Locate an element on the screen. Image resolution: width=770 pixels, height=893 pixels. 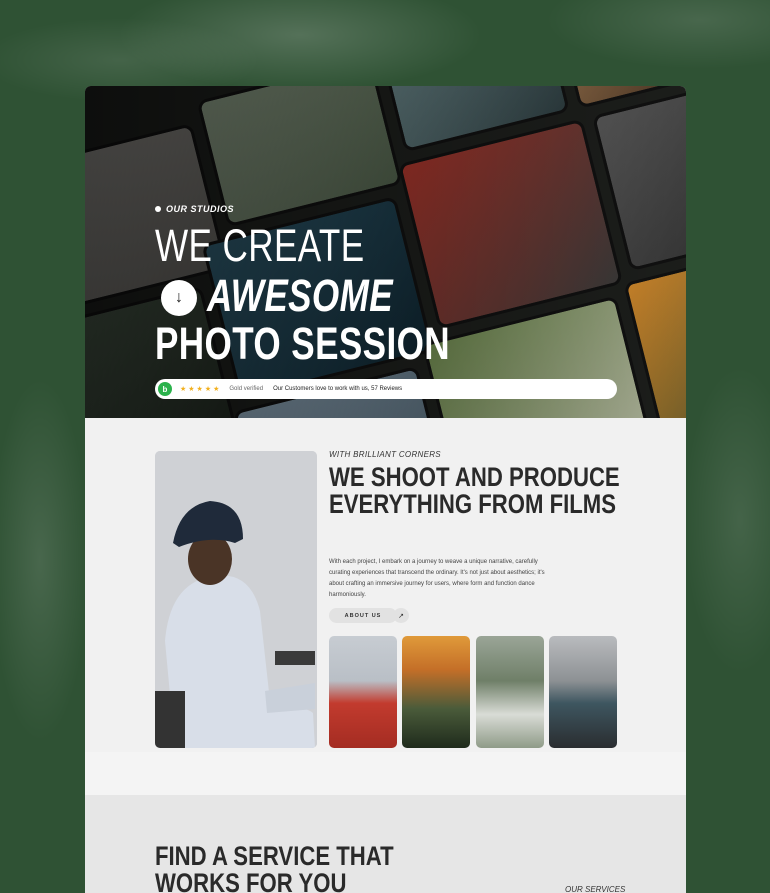
rating-stars: ★★★★★ is located at coordinates (201, 389).